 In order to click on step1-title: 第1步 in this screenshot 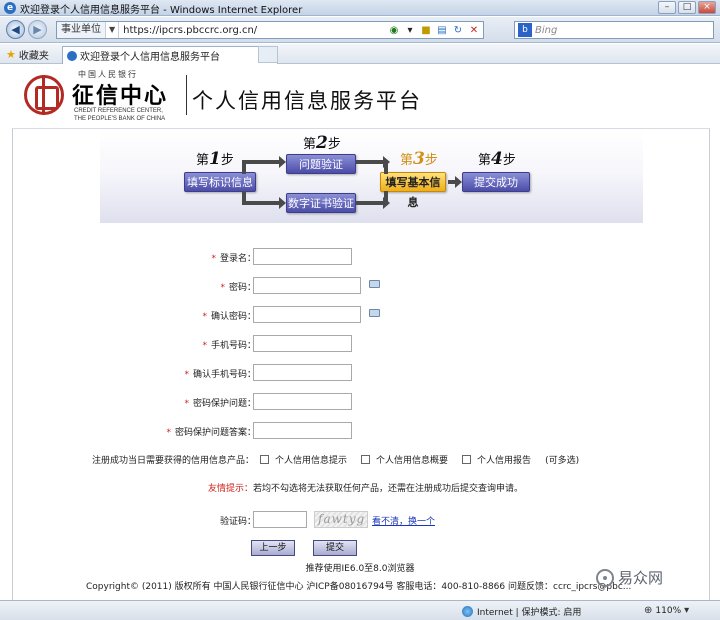, I will do `click(215, 159)`.